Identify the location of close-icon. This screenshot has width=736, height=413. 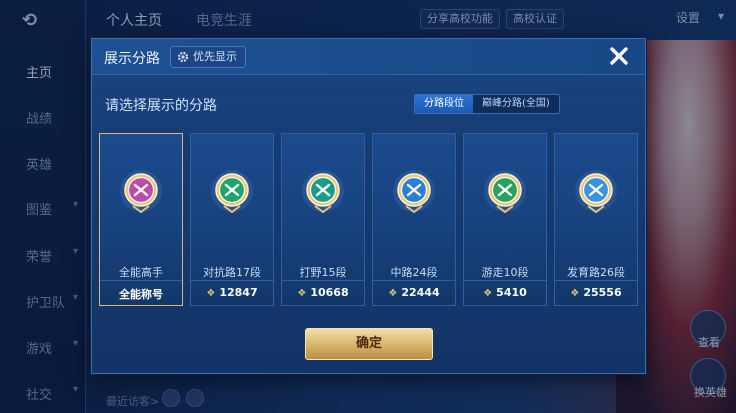
(619, 56).